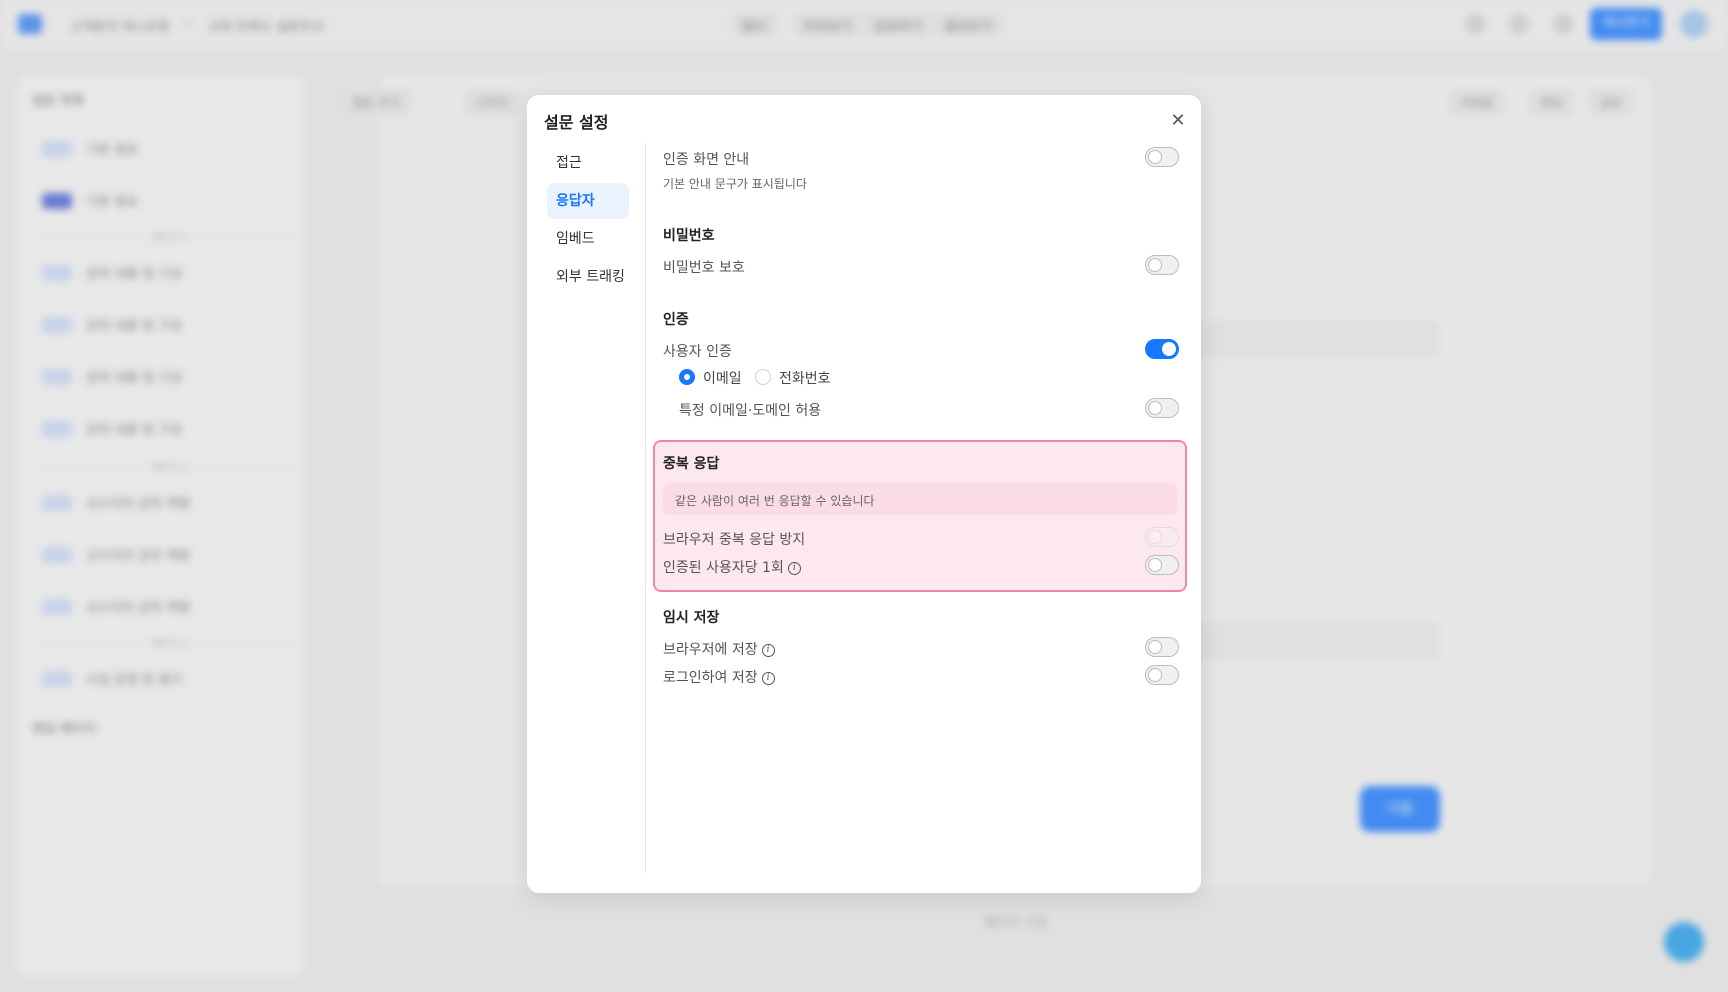  I want to click on nav-access: 접근, so click(588, 163).